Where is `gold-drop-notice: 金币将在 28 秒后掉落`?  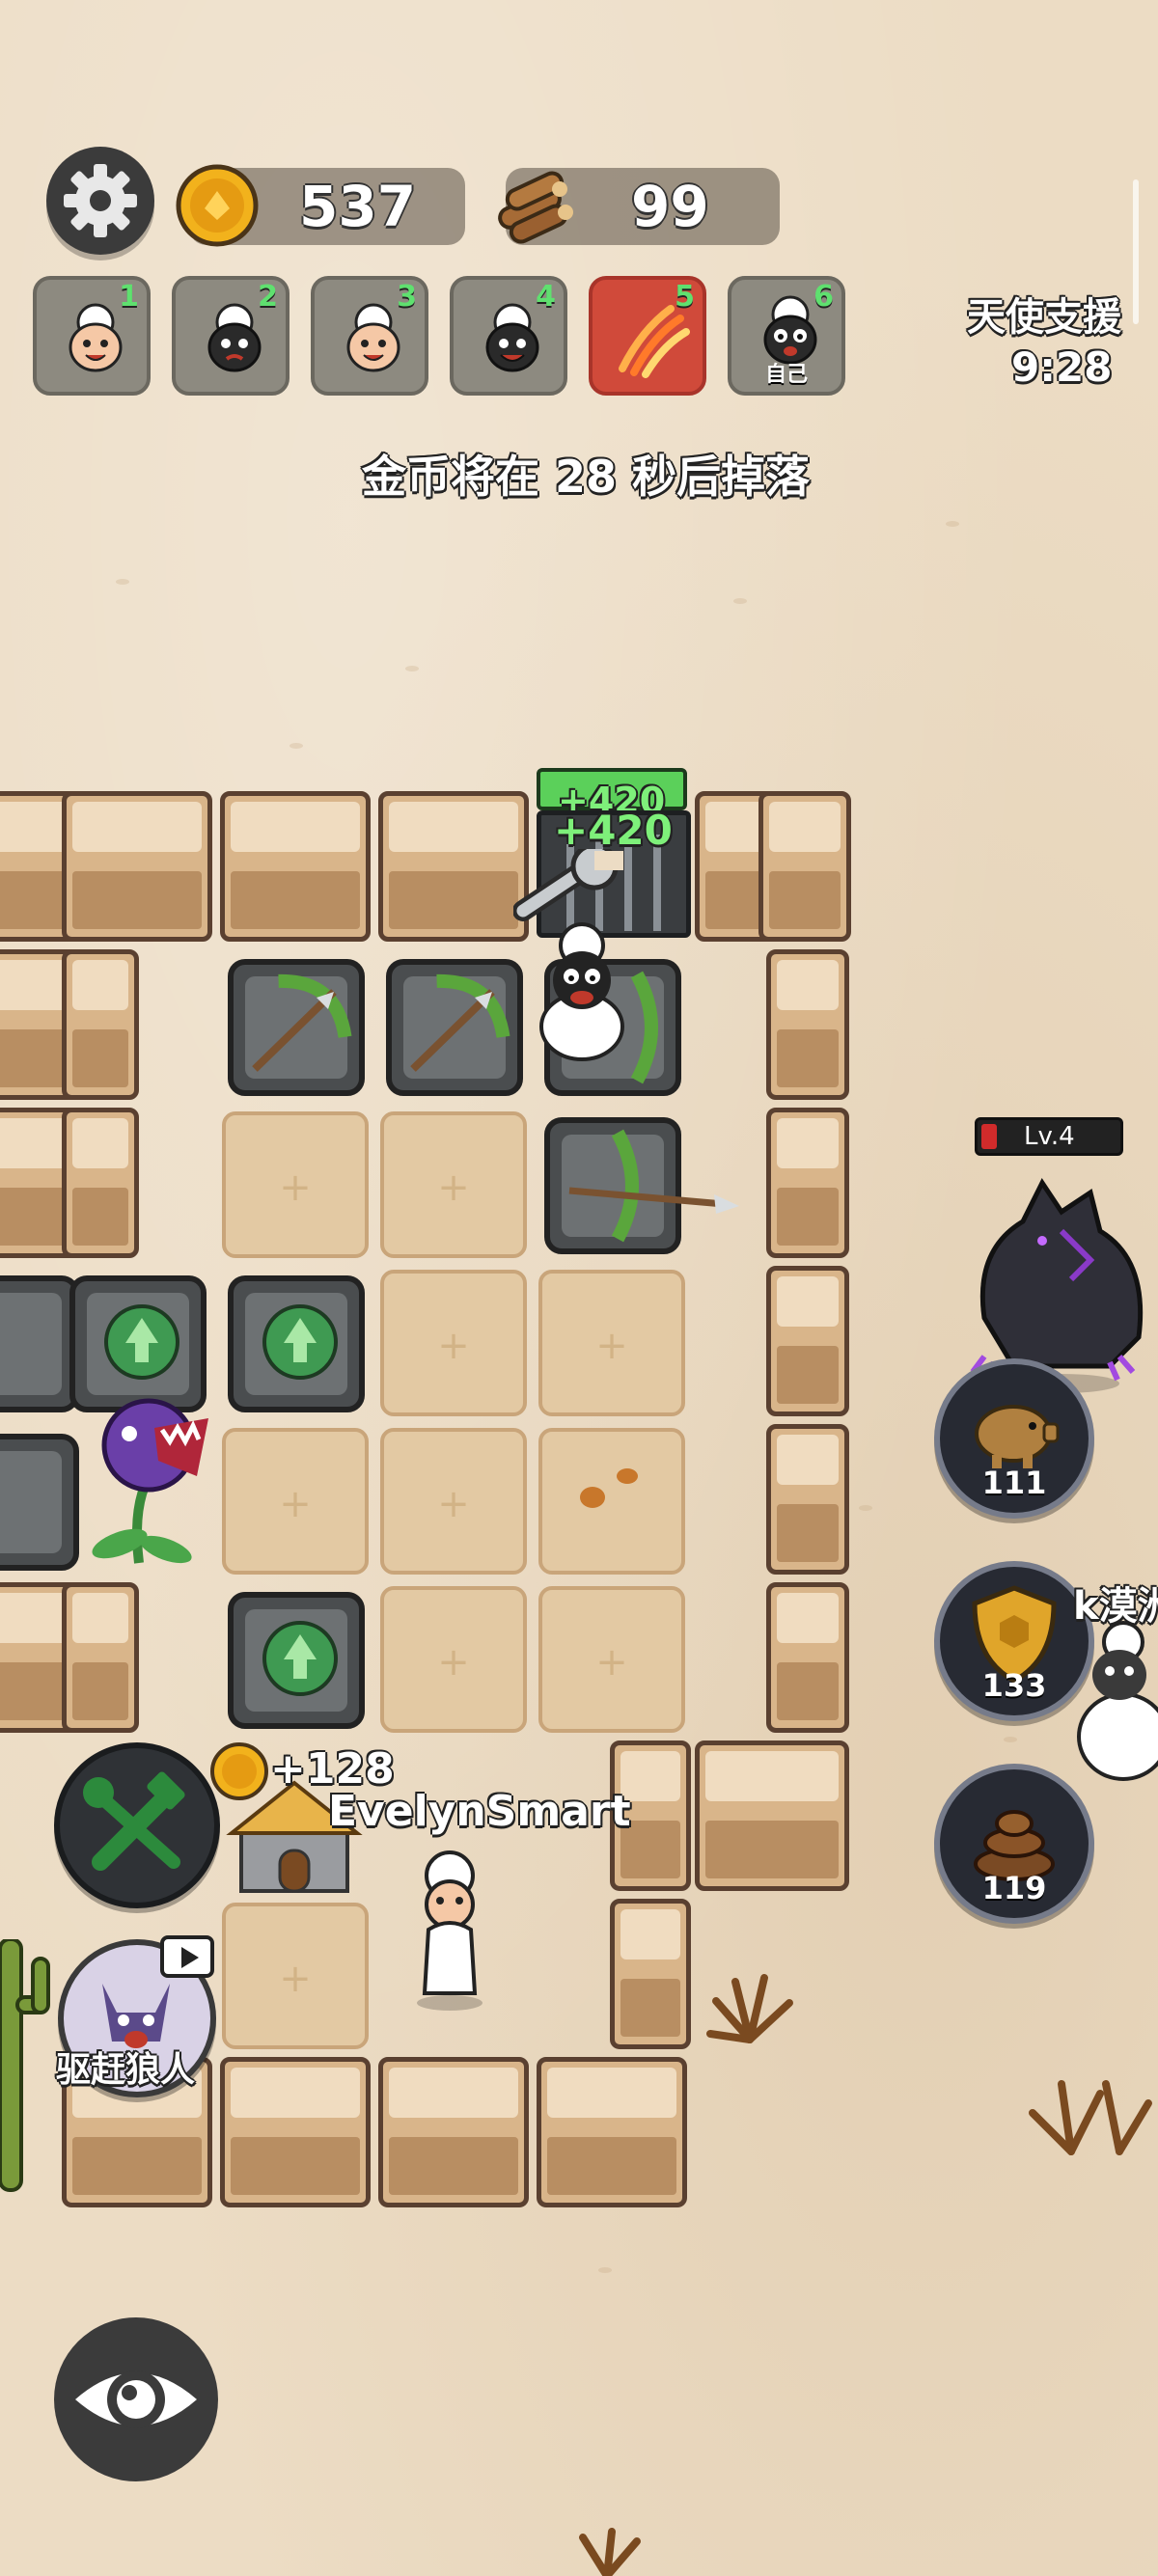
gold-drop-notice: 金币将在 28 秒后掉落 is located at coordinates (586, 477).